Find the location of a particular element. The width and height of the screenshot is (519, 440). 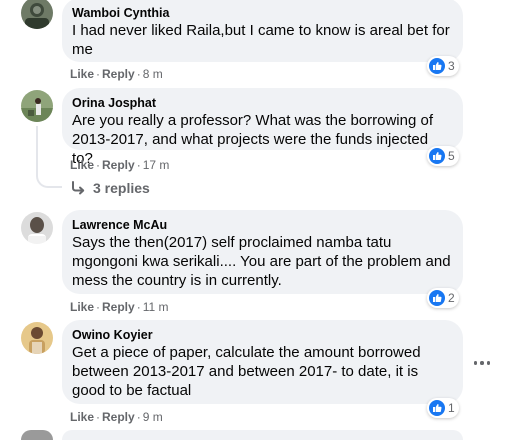

reaction-badge: 1 is located at coordinates (443, 408).